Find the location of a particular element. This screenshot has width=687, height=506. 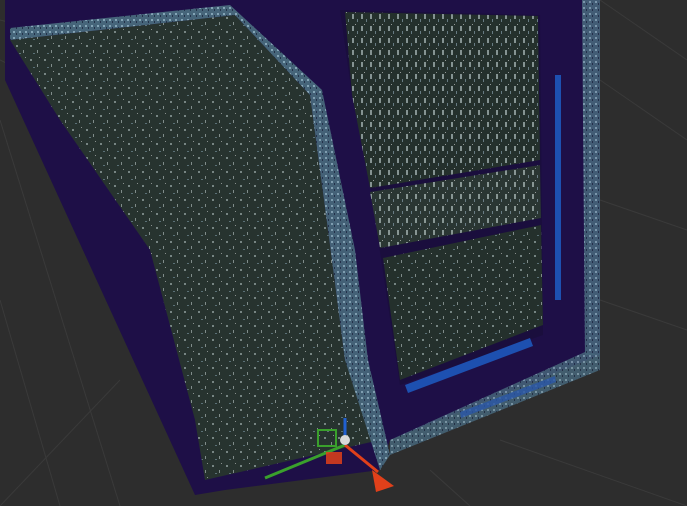

glass-accent-right is located at coordinates (558, 187).